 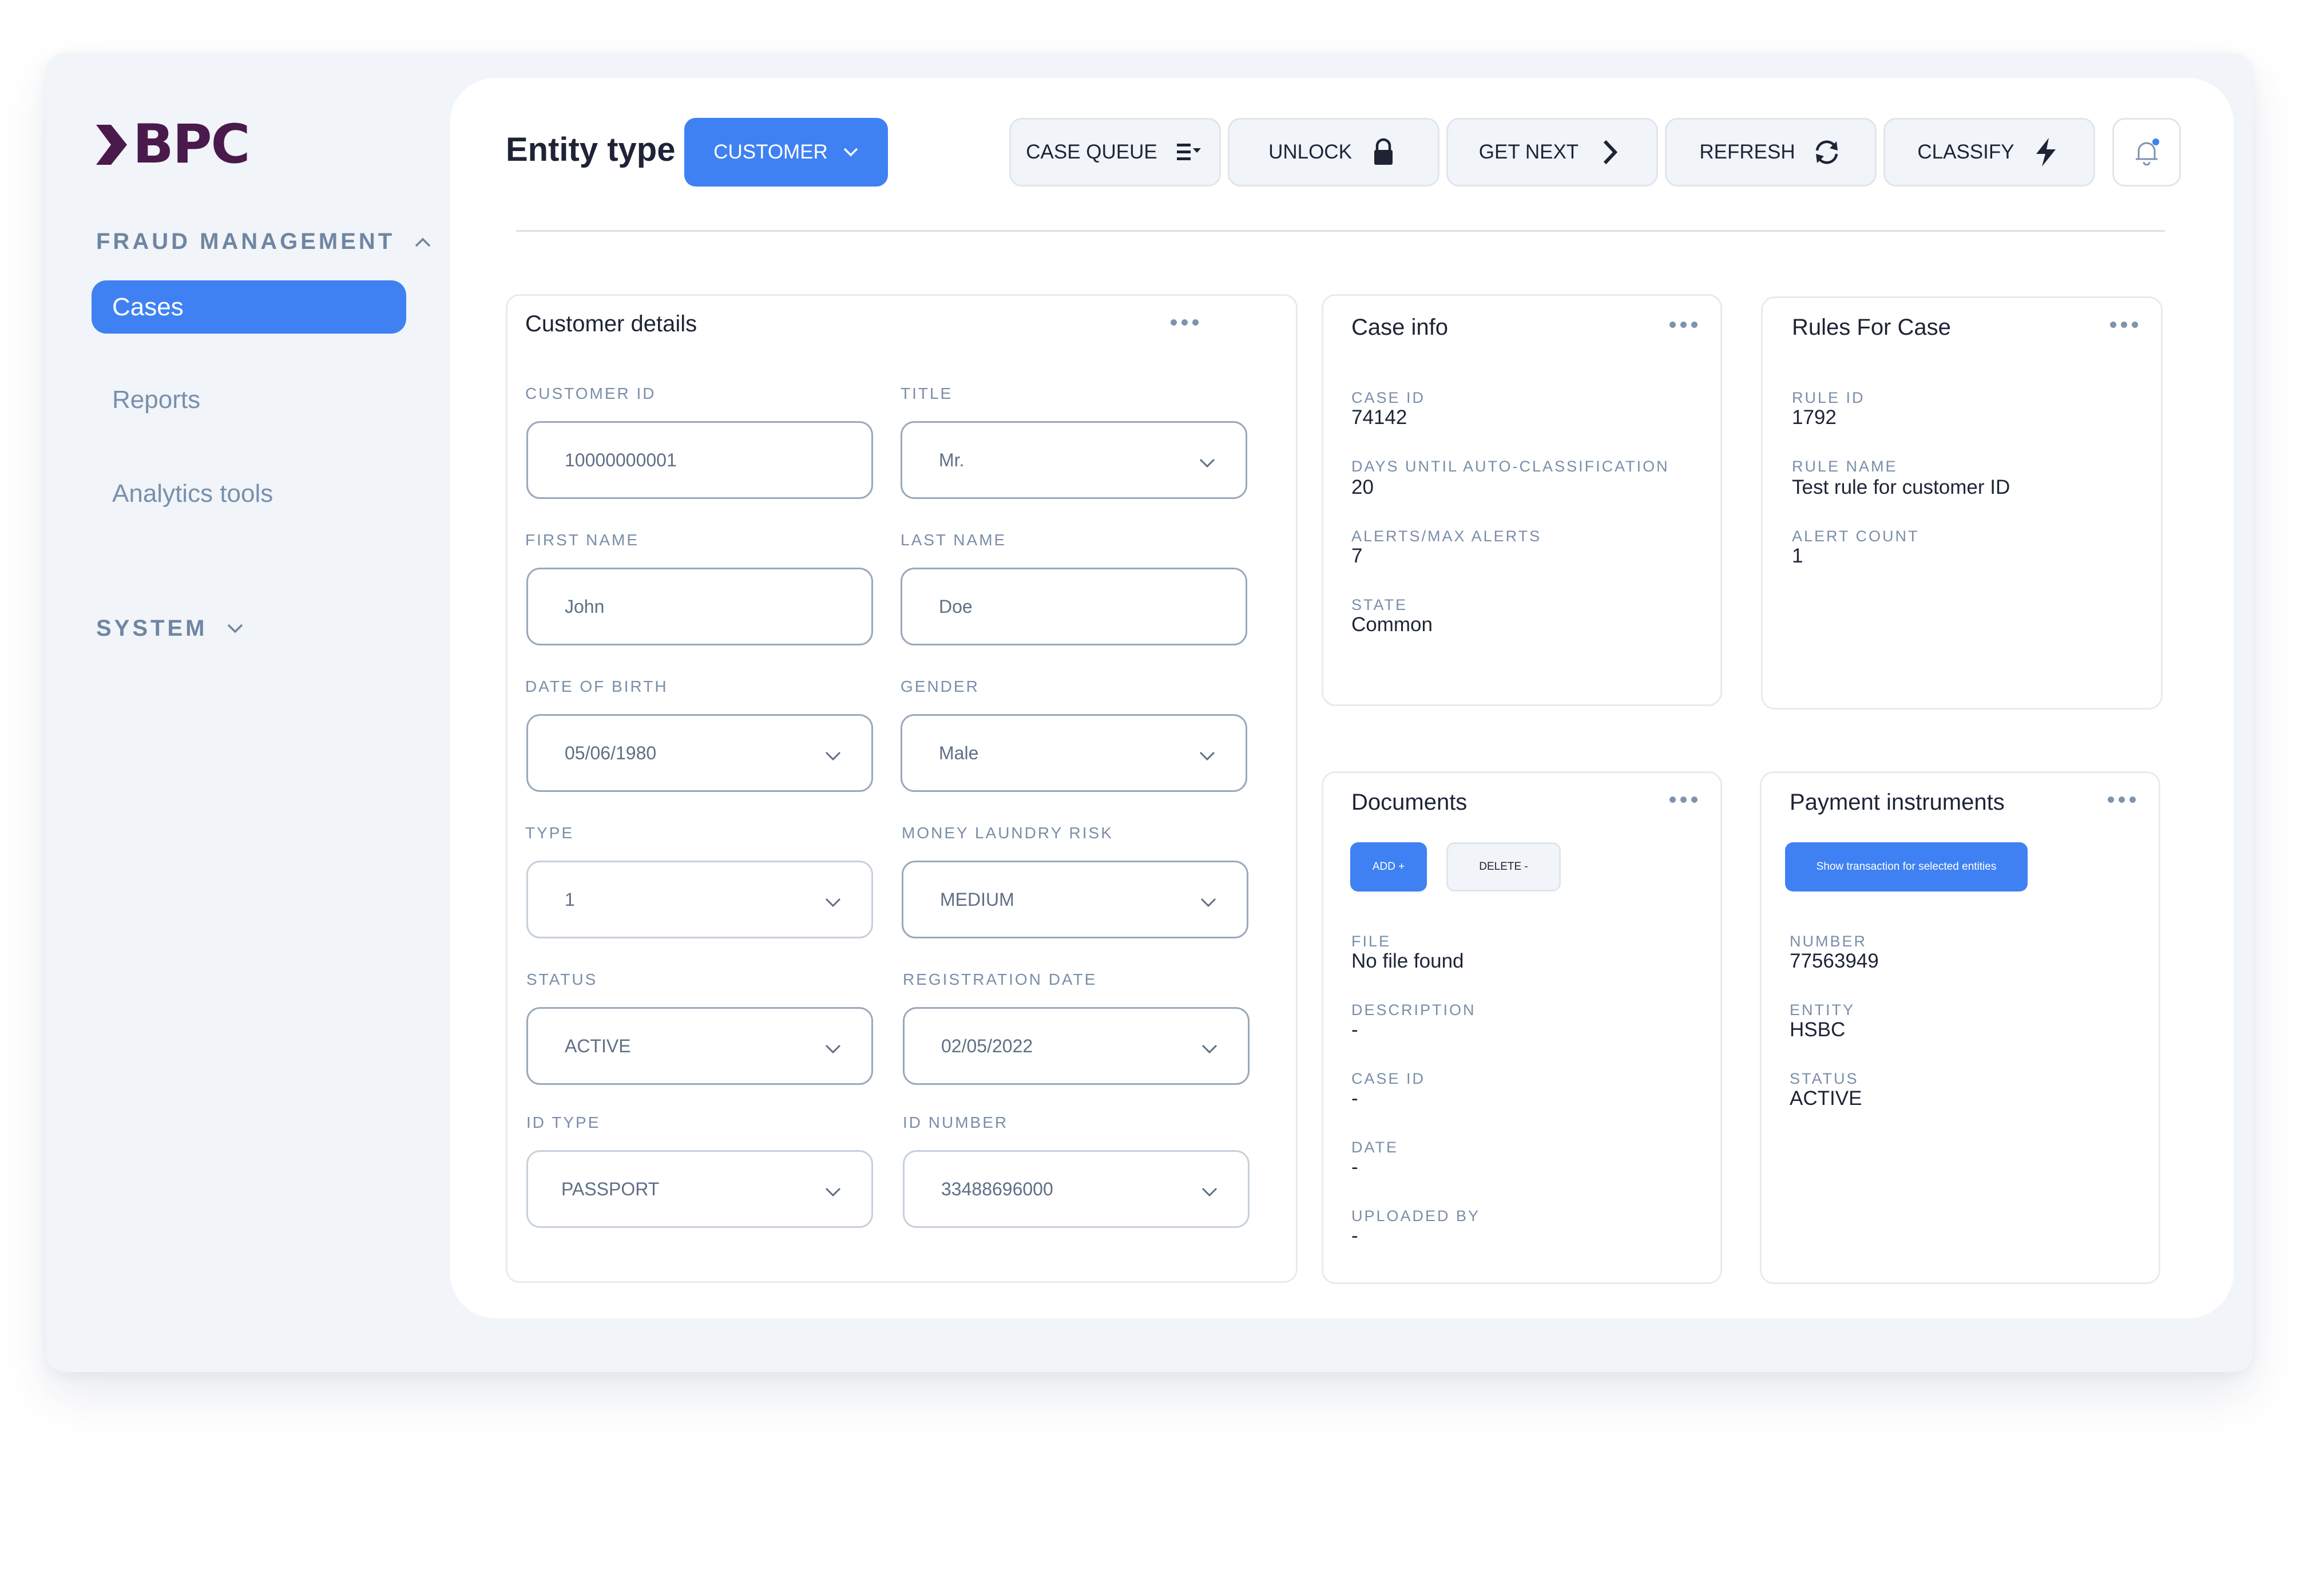 What do you see at coordinates (1416, 1216) in the screenshot?
I see `uploaded-by-label: UPLOADED BY` at bounding box center [1416, 1216].